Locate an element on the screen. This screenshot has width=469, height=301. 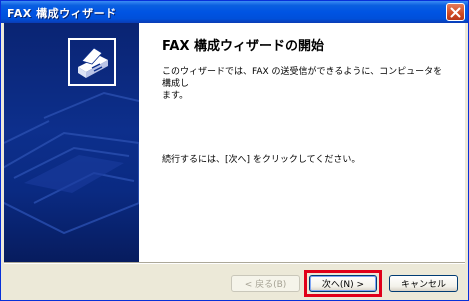
page-title: FAX 構成ウィザードの開始 is located at coordinates (243, 46).